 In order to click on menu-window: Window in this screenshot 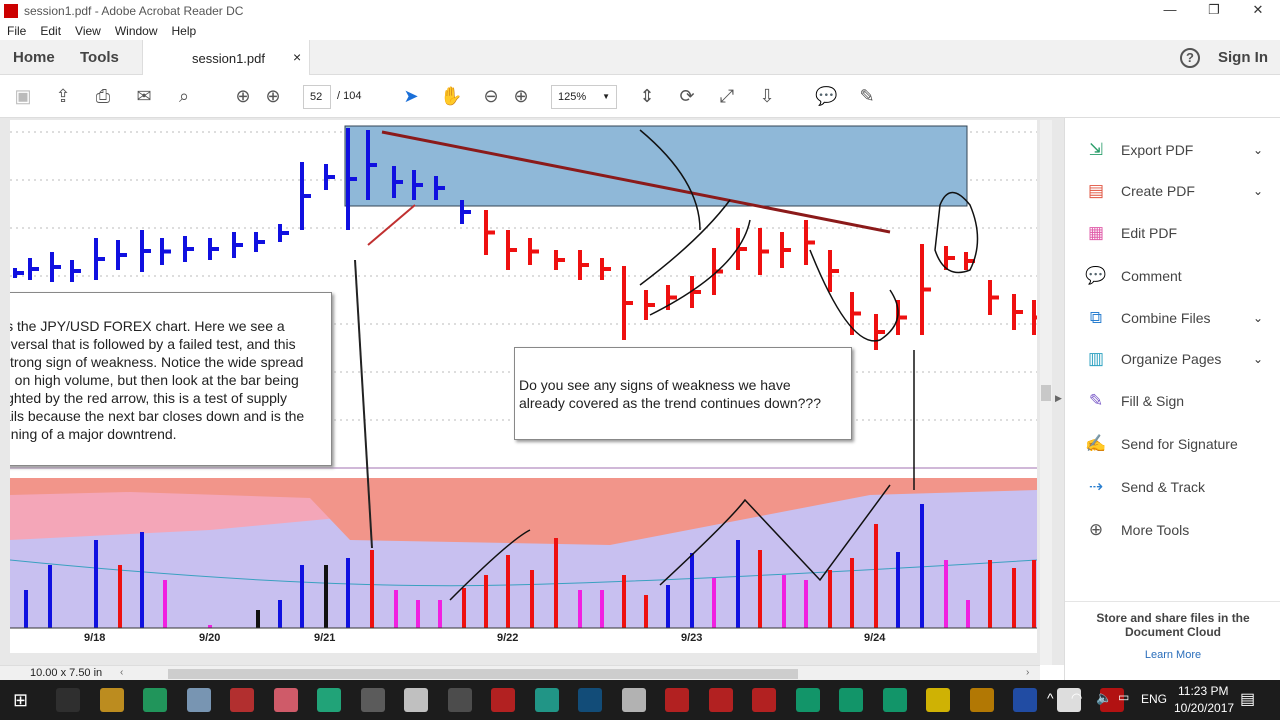, I will do `click(136, 31)`.